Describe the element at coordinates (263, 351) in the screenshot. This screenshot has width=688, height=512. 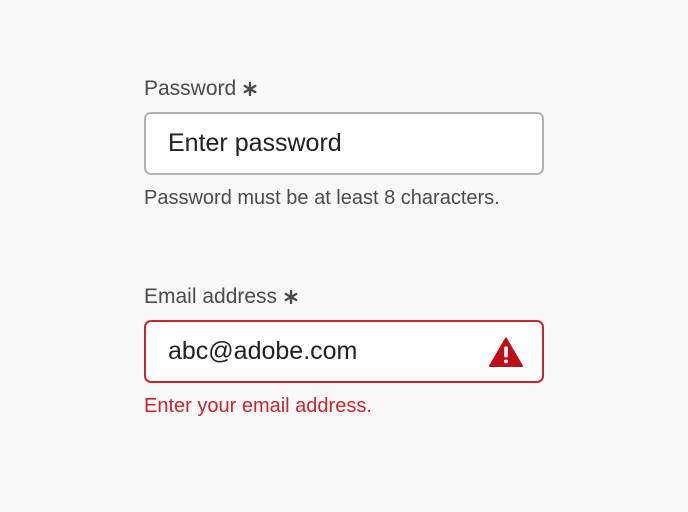
I see `email-input-text: abc@adobe.com` at that location.